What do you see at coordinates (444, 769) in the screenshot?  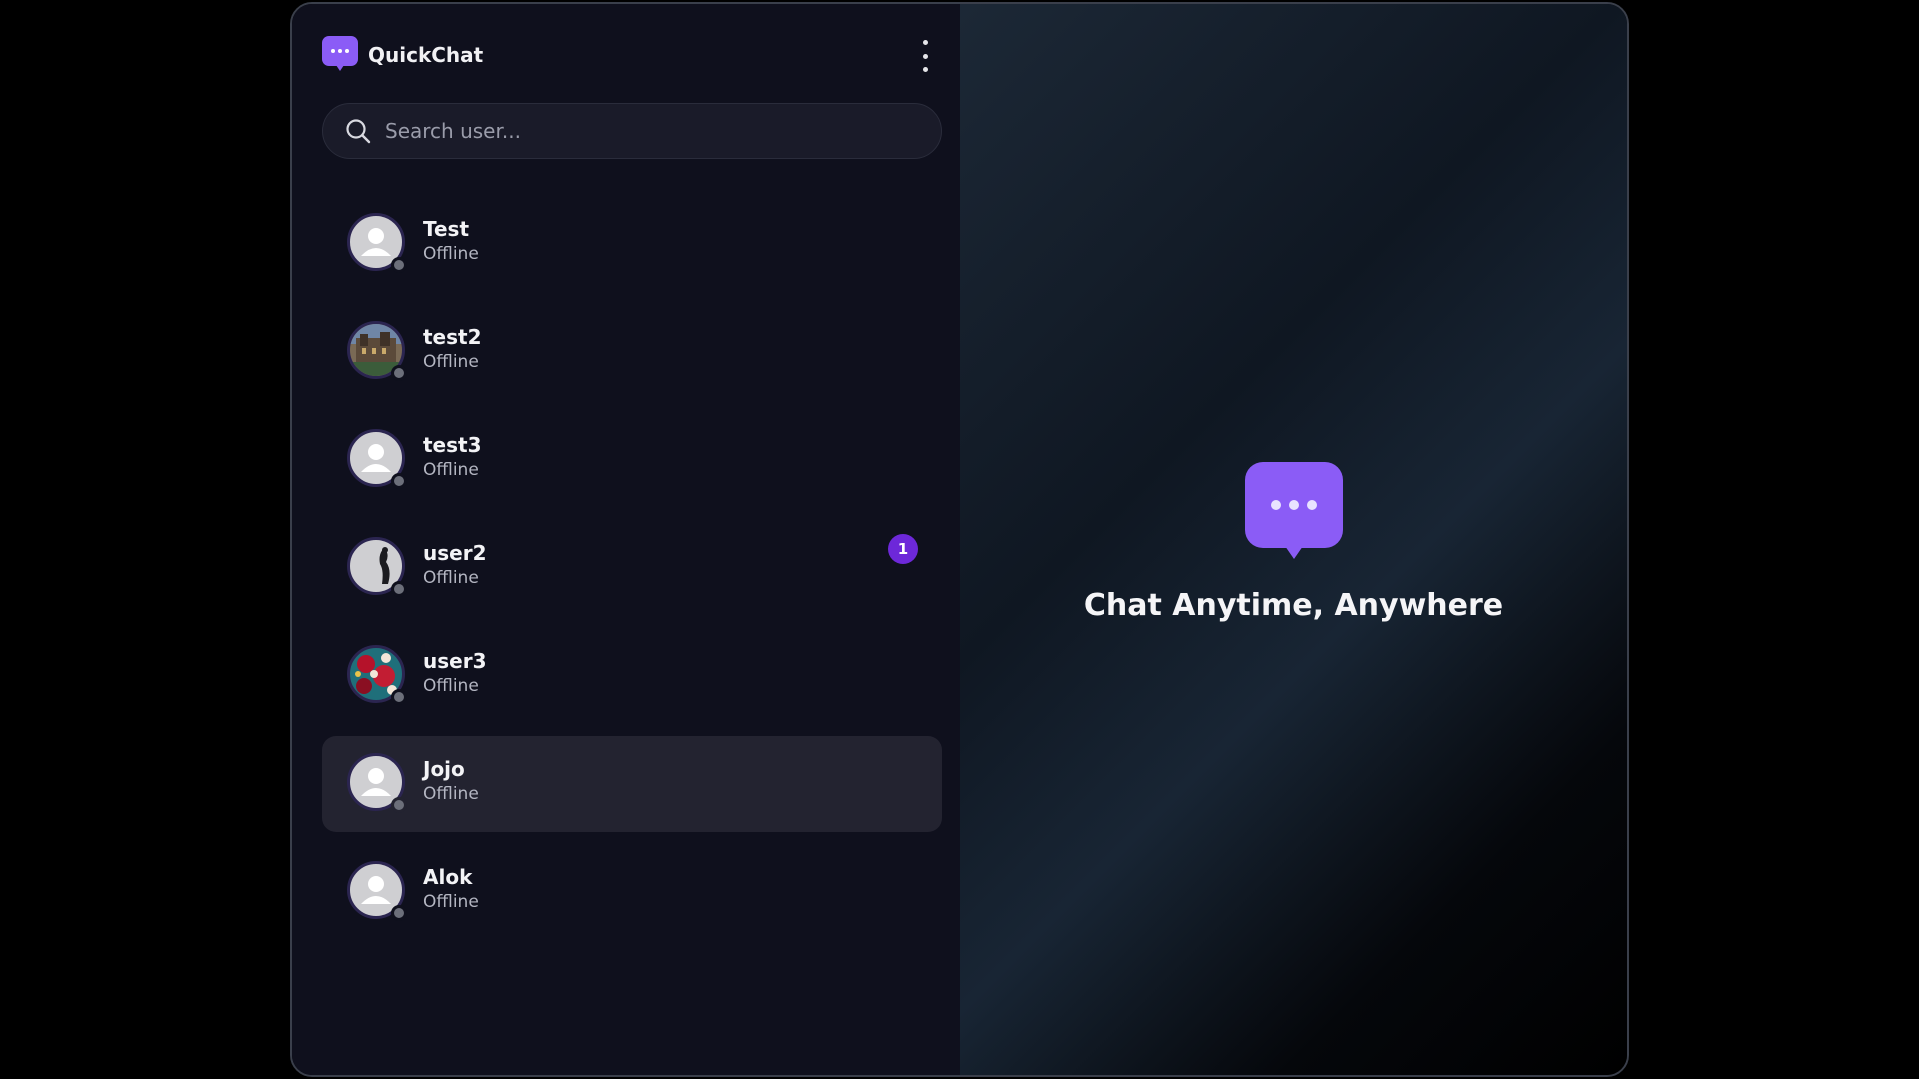 I see `user-name: Jojo` at bounding box center [444, 769].